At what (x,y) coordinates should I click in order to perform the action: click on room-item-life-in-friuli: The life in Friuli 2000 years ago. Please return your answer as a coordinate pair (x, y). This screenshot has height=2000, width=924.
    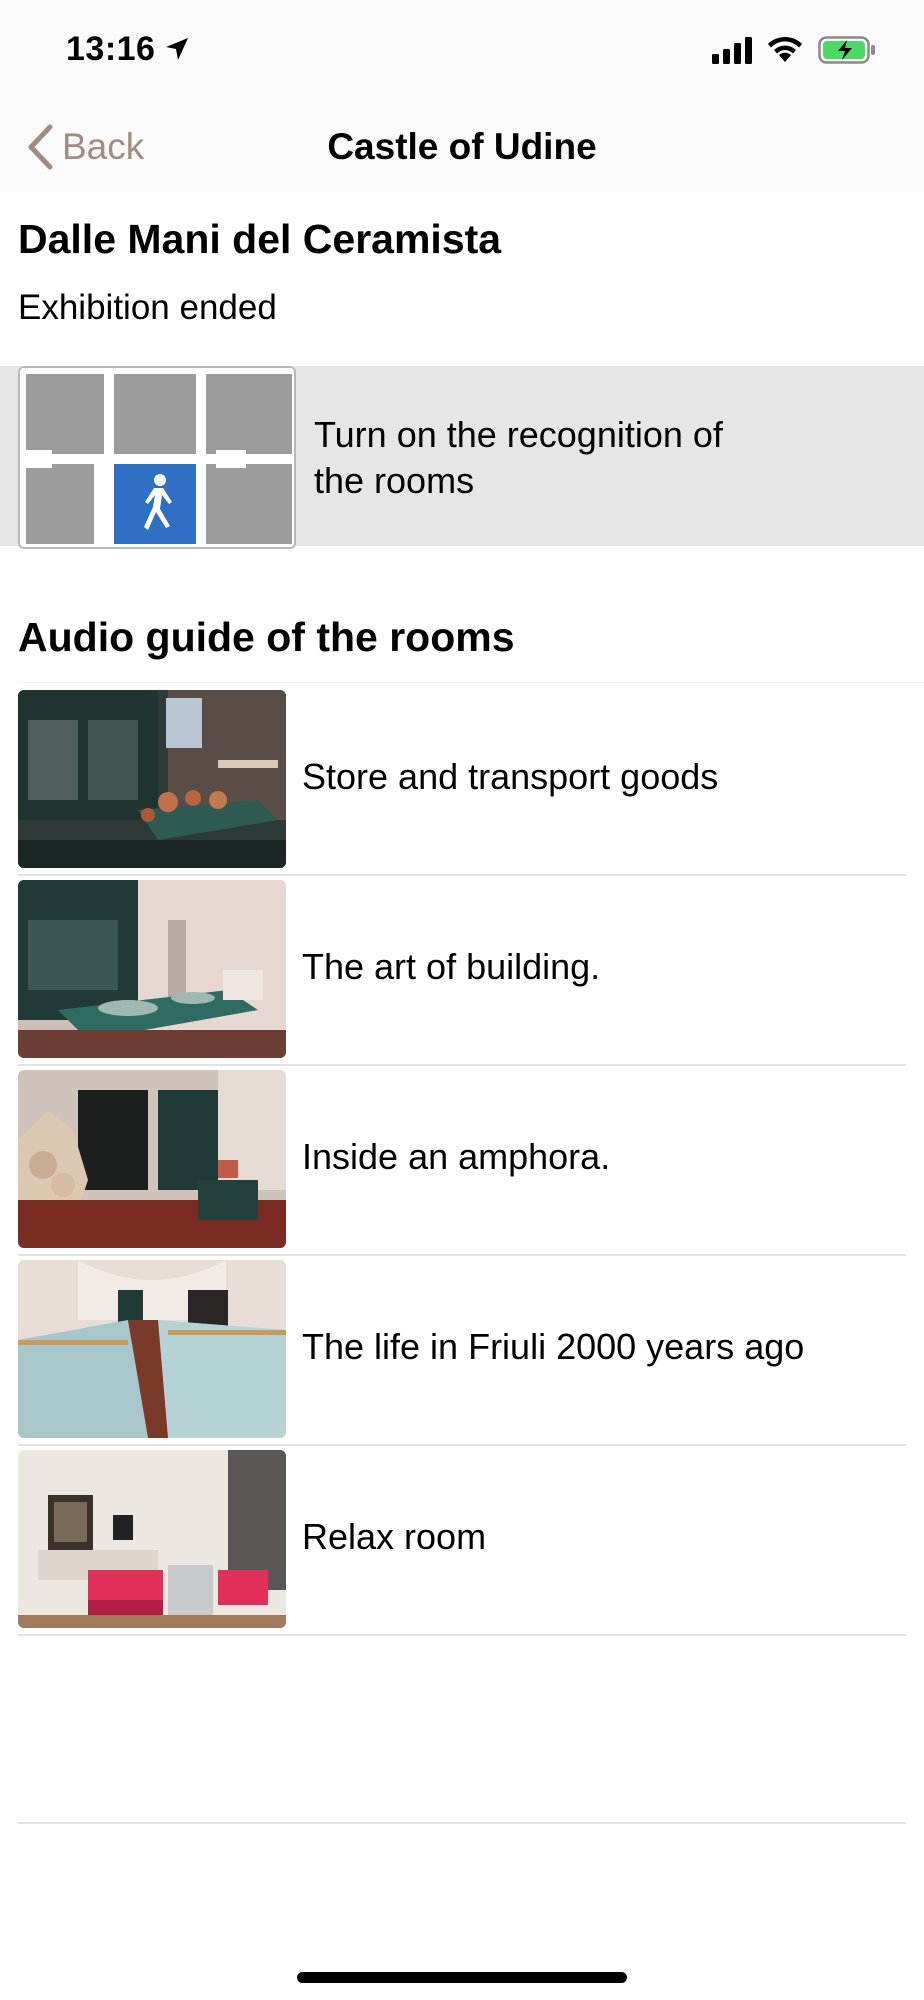
    Looking at the image, I should click on (462, 1355).